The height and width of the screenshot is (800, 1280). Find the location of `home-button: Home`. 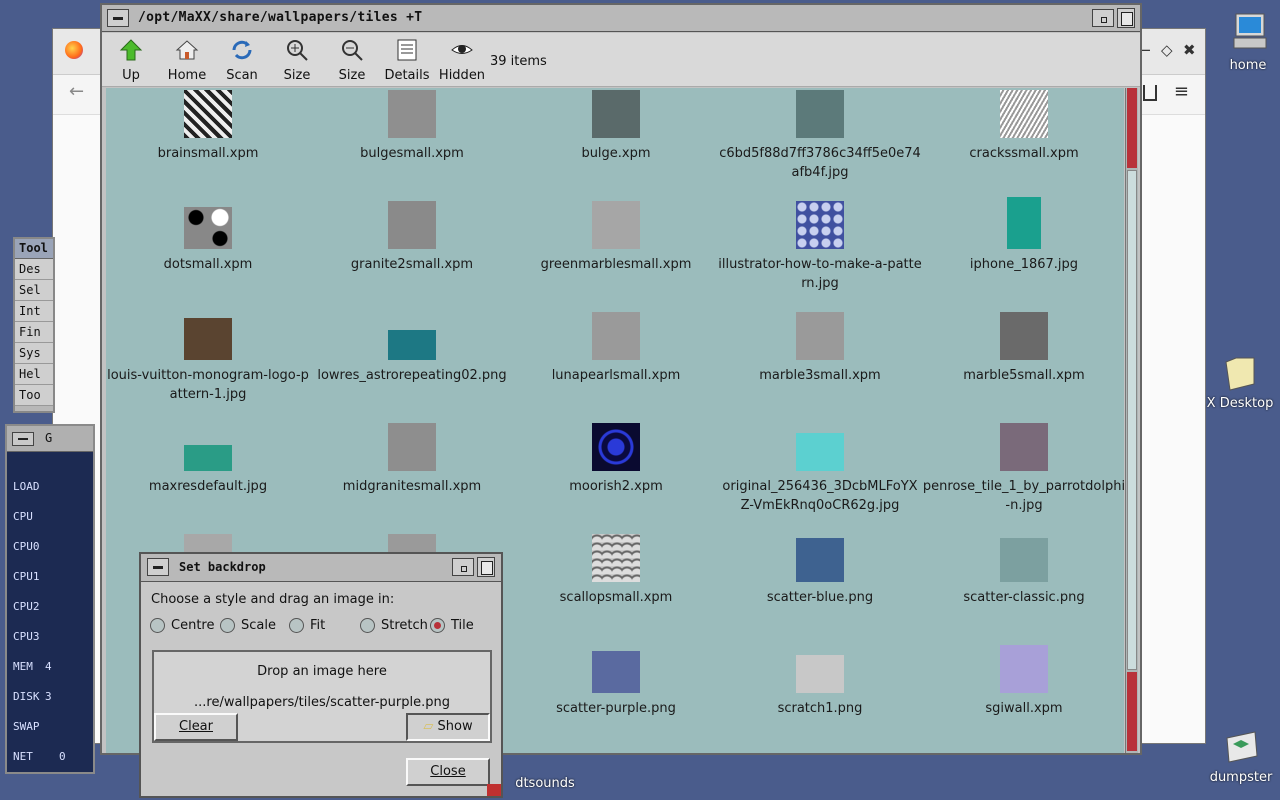

home-button: Home is located at coordinates (187, 60).